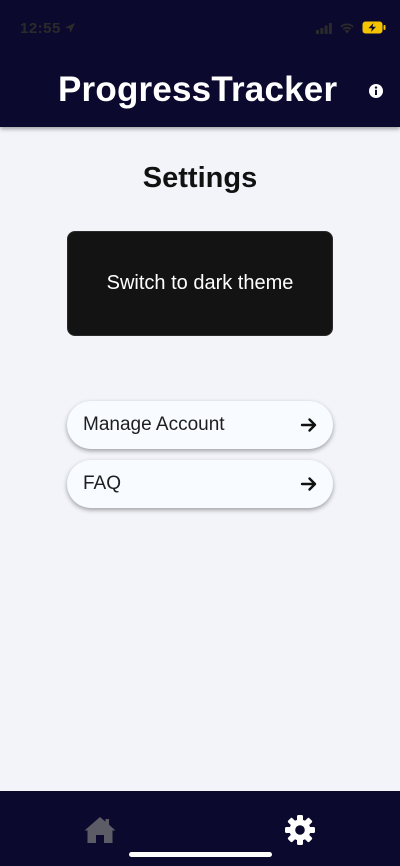 The height and width of the screenshot is (866, 400). I want to click on status-bar: 12:55, so click(200, 22).